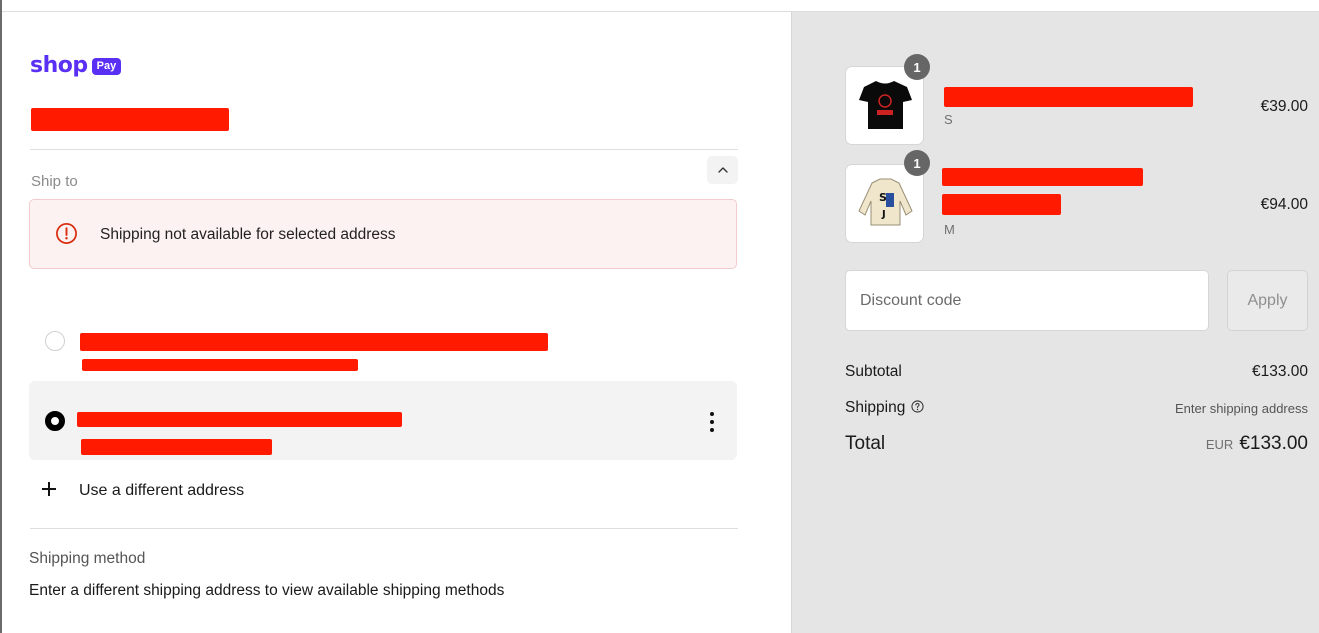 The height and width of the screenshot is (633, 1319). Describe the element at coordinates (948, 119) in the screenshot. I see `product-1-variant: S` at that location.